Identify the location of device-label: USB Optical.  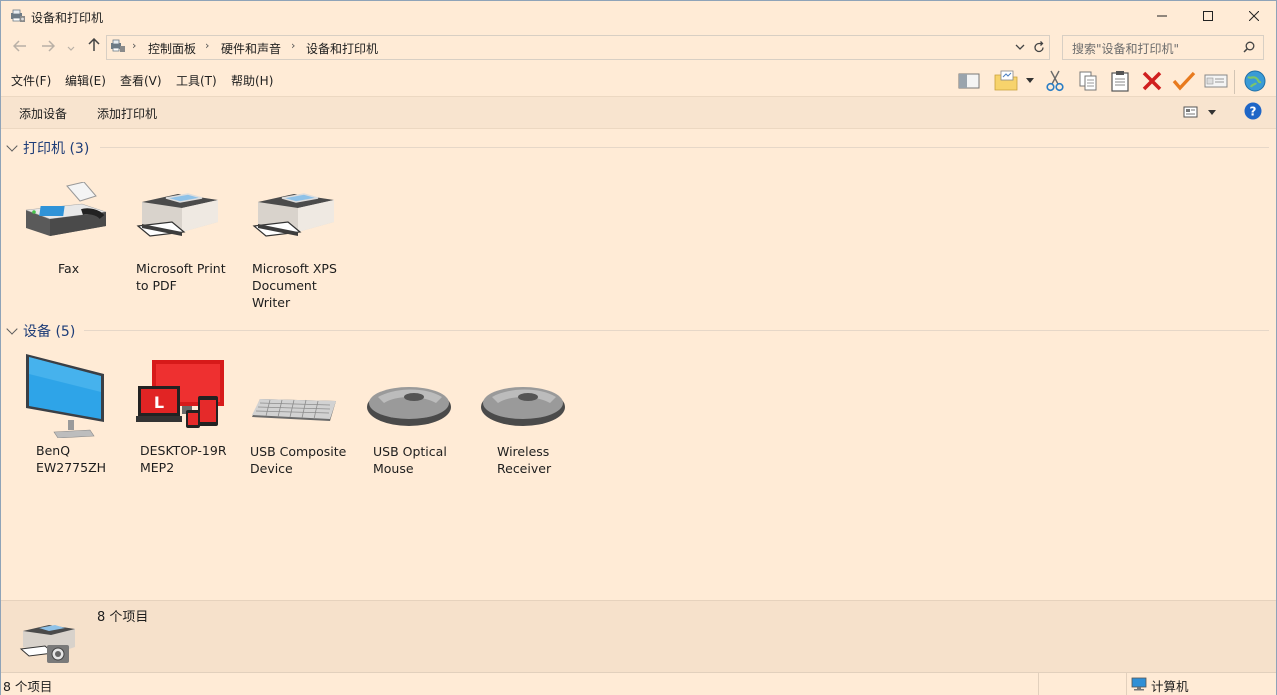
(410, 451).